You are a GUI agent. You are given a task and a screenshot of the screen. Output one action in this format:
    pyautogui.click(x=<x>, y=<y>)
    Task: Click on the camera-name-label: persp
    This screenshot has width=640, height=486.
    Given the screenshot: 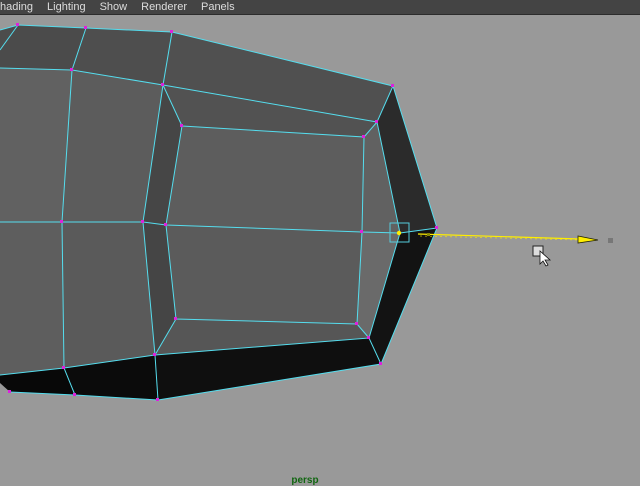 What is the action you would take?
    pyautogui.click(x=305, y=480)
    